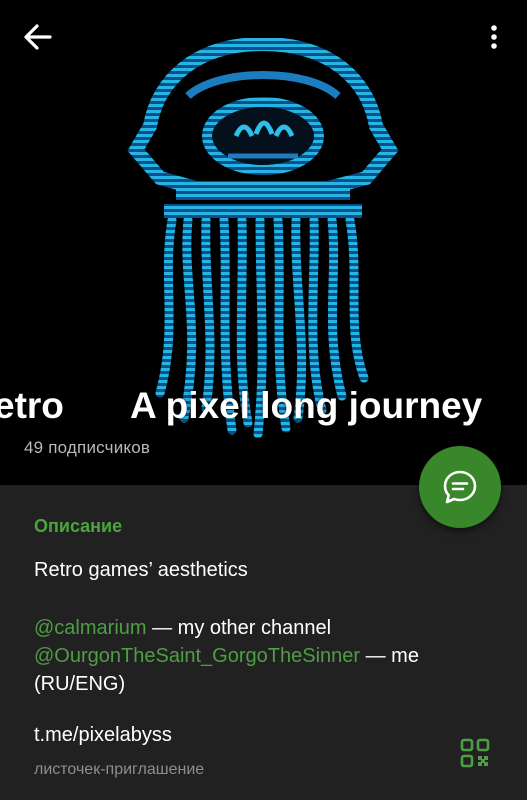 This screenshot has height=800, width=527. I want to click on description-line: Retro games’ aesthetics, so click(141, 570).